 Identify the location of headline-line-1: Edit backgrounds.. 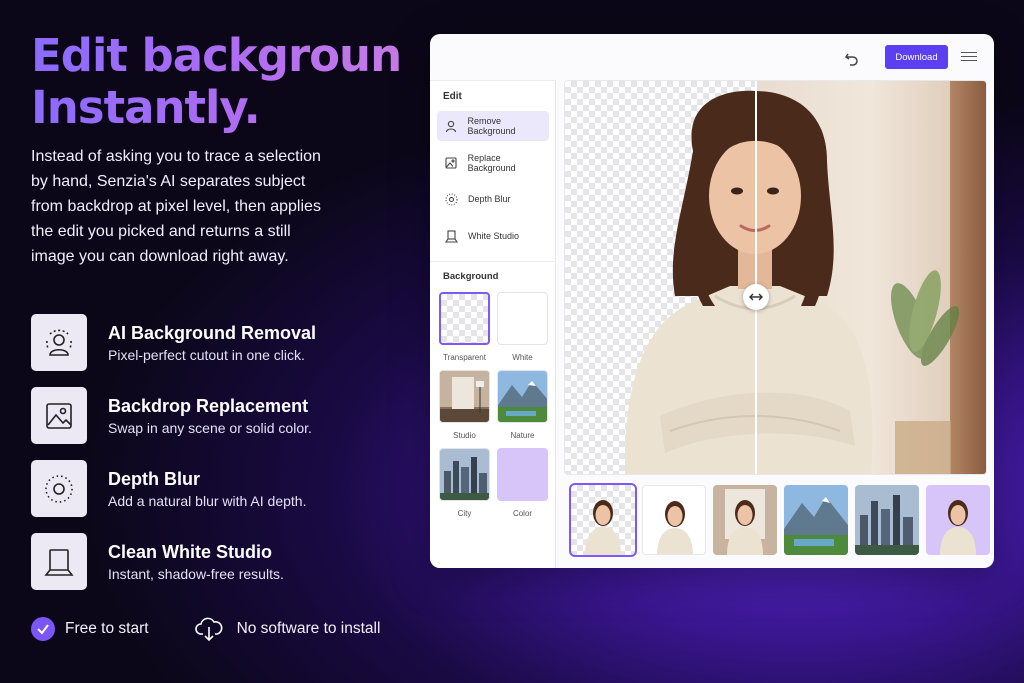
(253, 55).